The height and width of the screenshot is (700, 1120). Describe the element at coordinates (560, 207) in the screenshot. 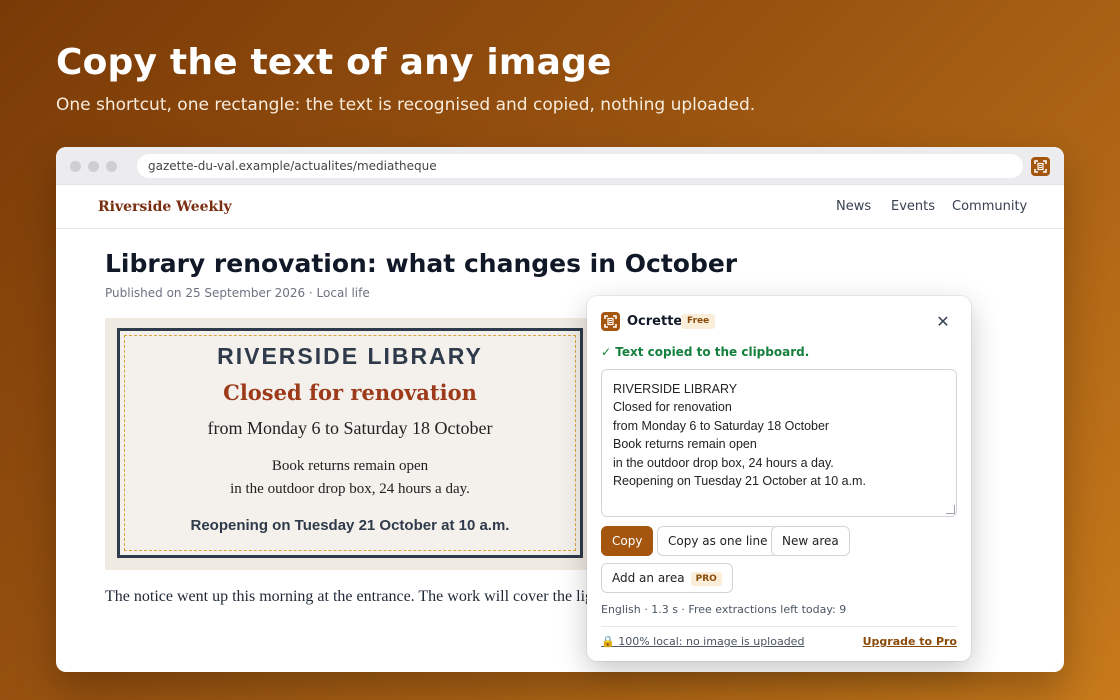

I see `site-header: Riverside Weekly News Events Community` at that location.